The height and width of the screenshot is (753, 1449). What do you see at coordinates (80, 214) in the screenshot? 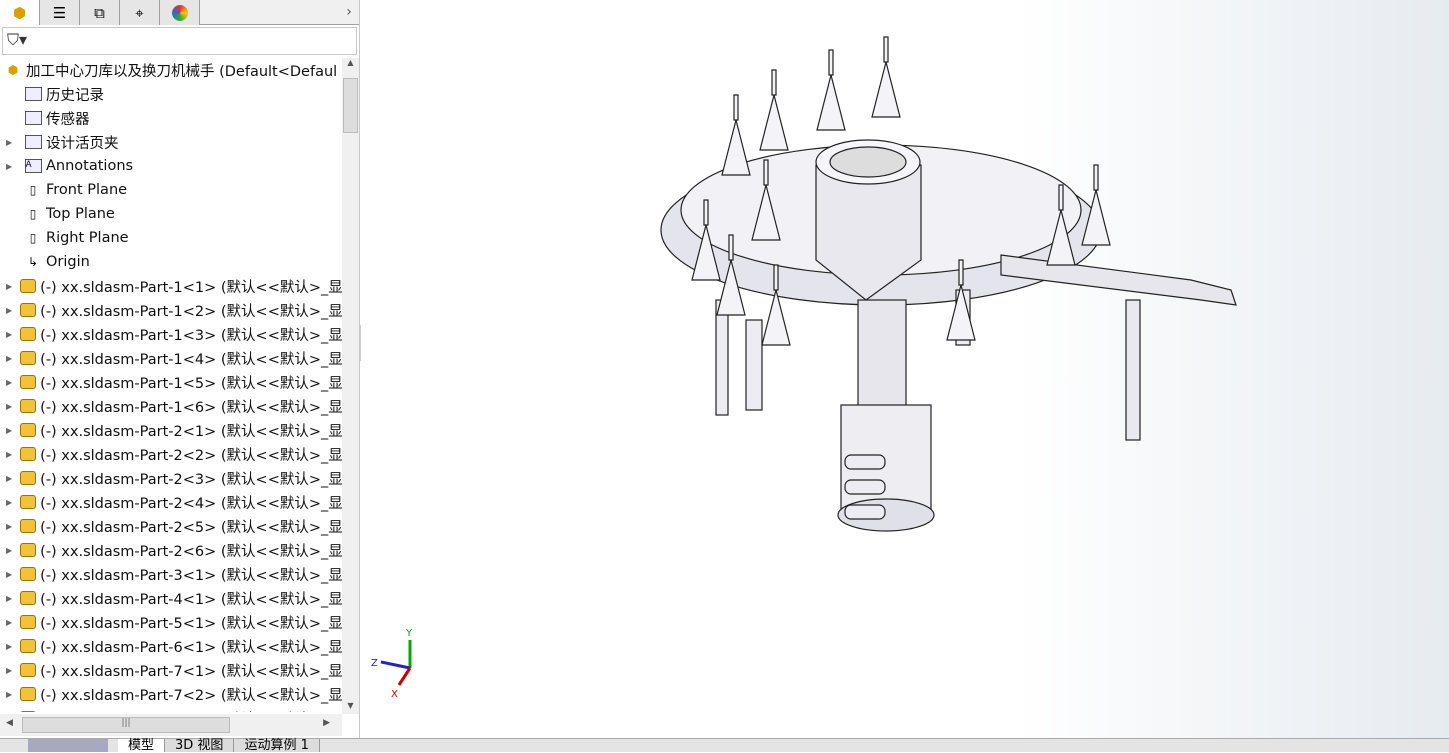
I see `tree-item-label: Top Plane` at bounding box center [80, 214].